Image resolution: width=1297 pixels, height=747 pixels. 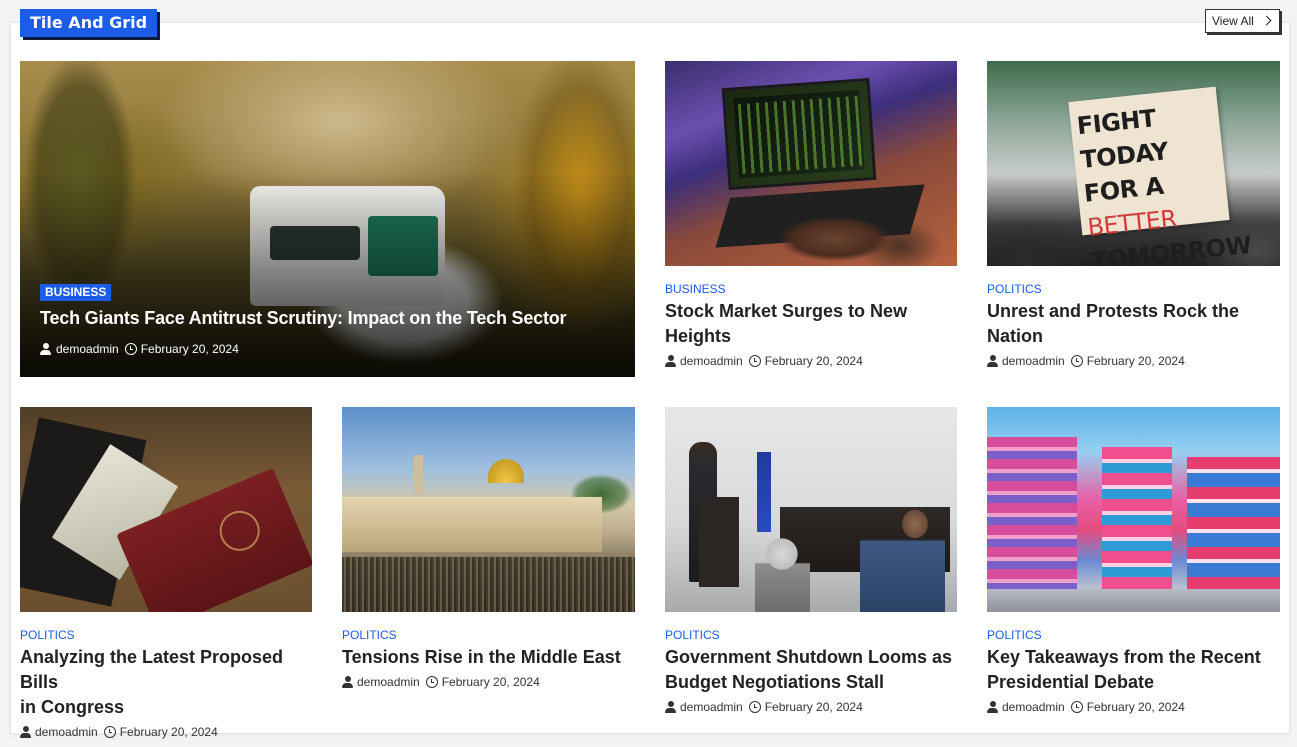 What do you see at coordinates (488, 657) in the screenshot?
I see `post-title-line: Tensions Rise in the Middle East` at bounding box center [488, 657].